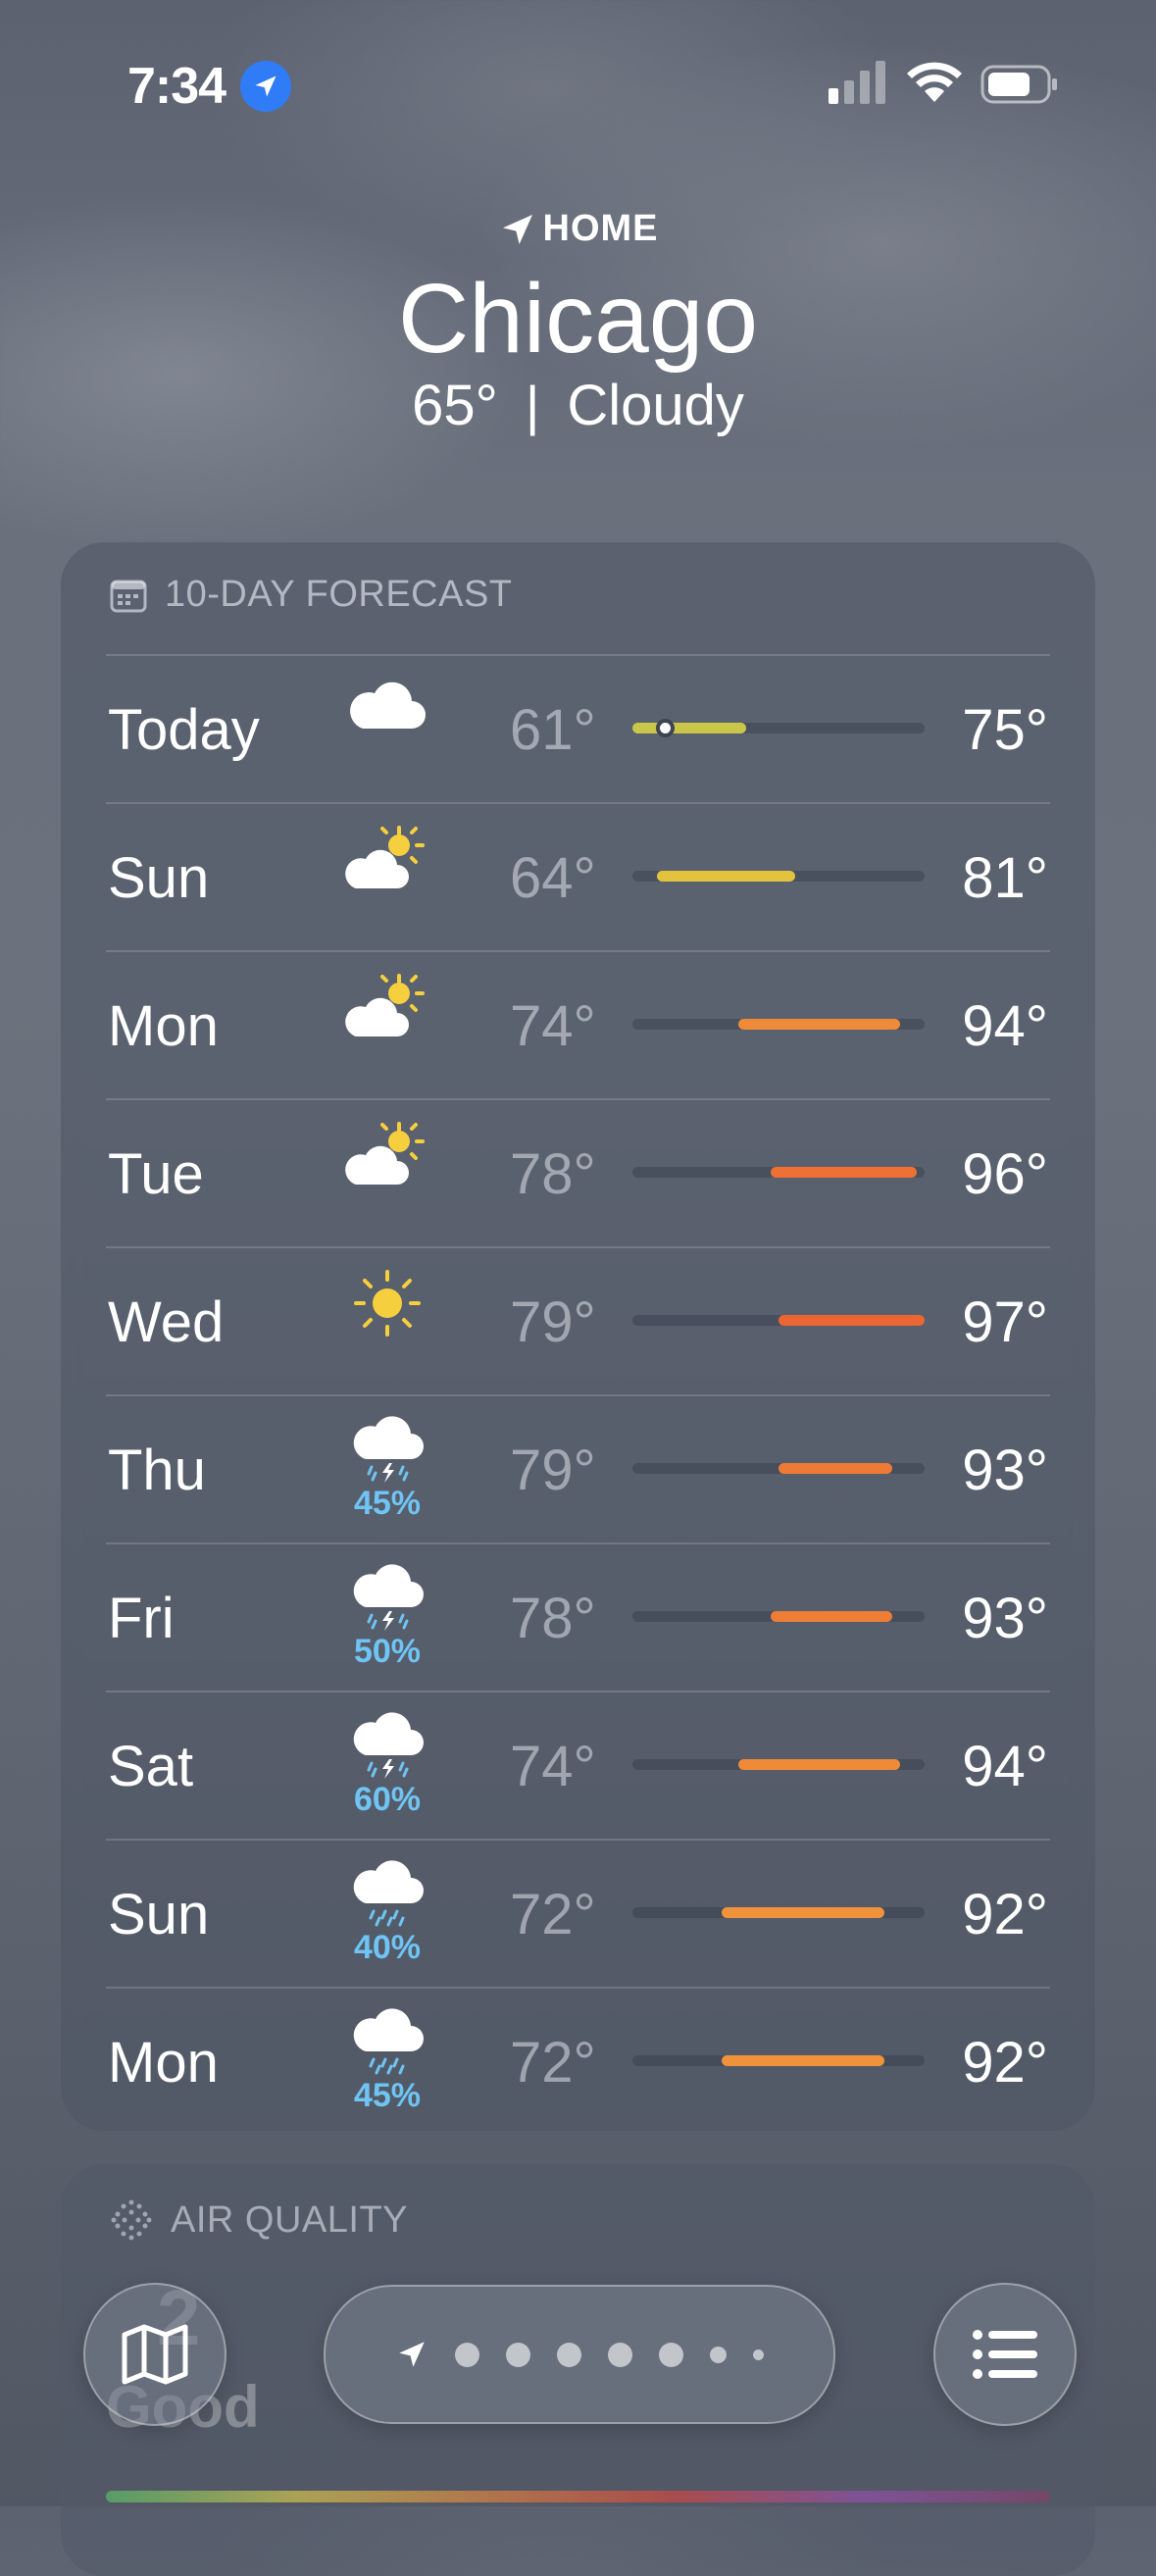 The height and width of the screenshot is (2576, 1156). I want to click on air-quality-header: AIR QUALITY, so click(259, 2220).